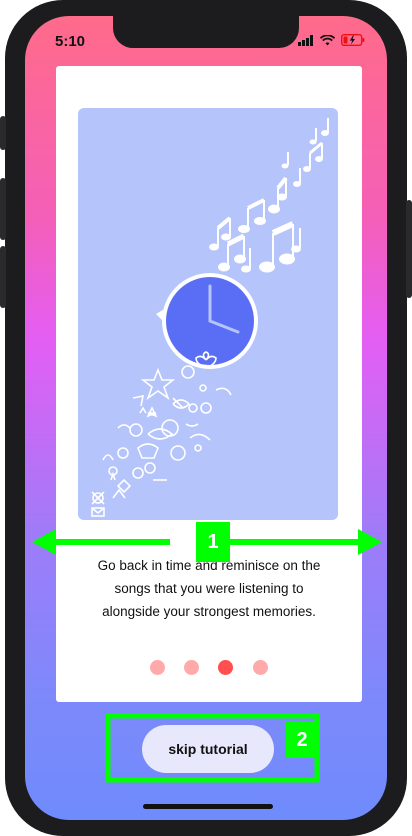  What do you see at coordinates (209, 565) in the screenshot?
I see `tutorial-text-line: Go back in time and reminisce on the` at bounding box center [209, 565].